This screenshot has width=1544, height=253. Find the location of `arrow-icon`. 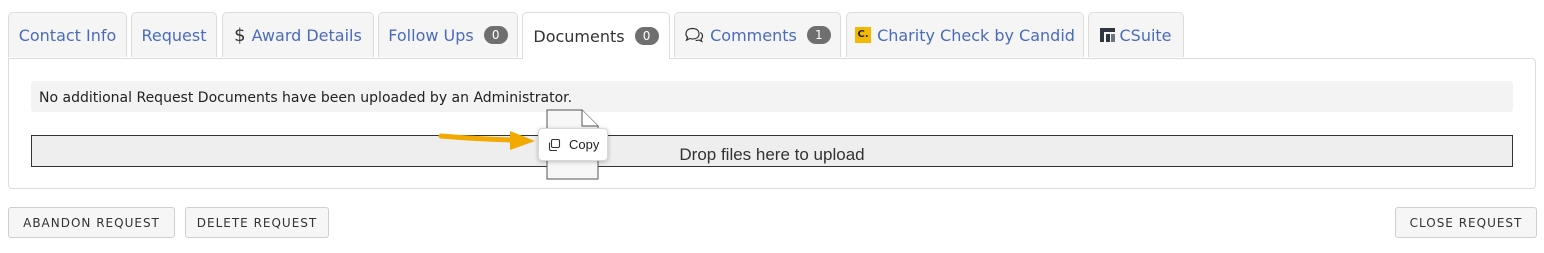

arrow-icon is located at coordinates (486, 140).